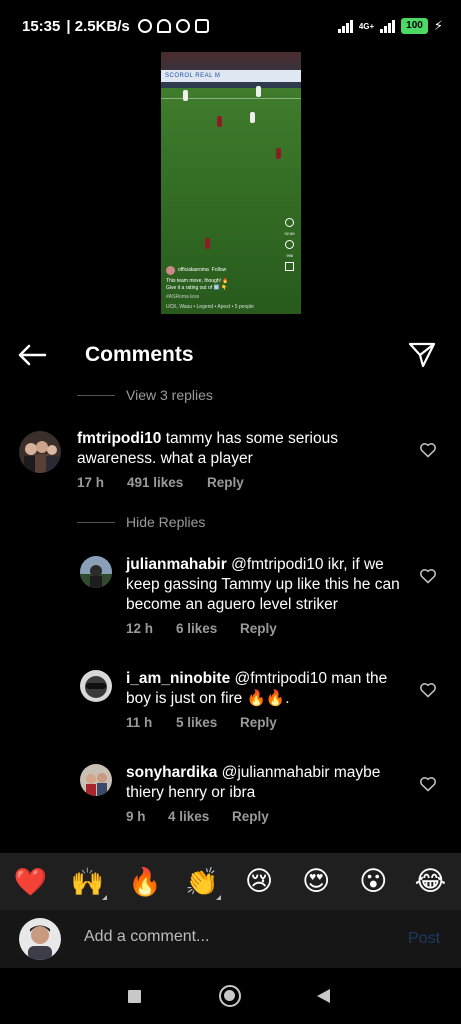  I want to click on comment-username: fmtripodi10, so click(119, 438).